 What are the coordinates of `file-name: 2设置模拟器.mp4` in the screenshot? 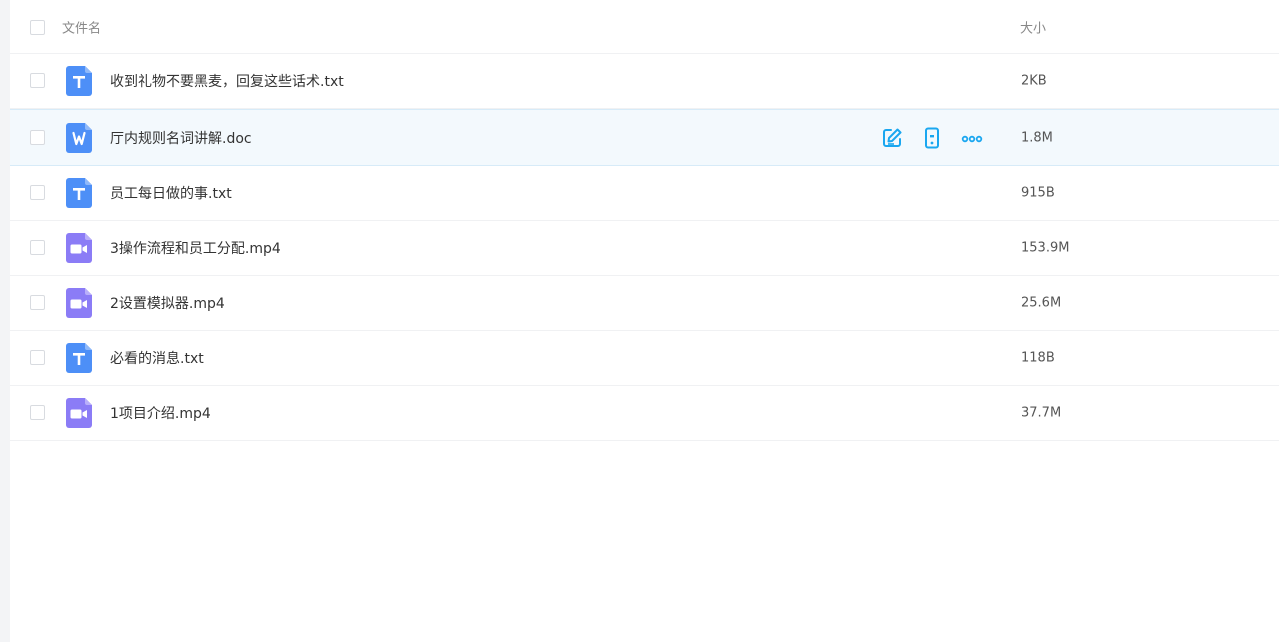 It's located at (167, 303).